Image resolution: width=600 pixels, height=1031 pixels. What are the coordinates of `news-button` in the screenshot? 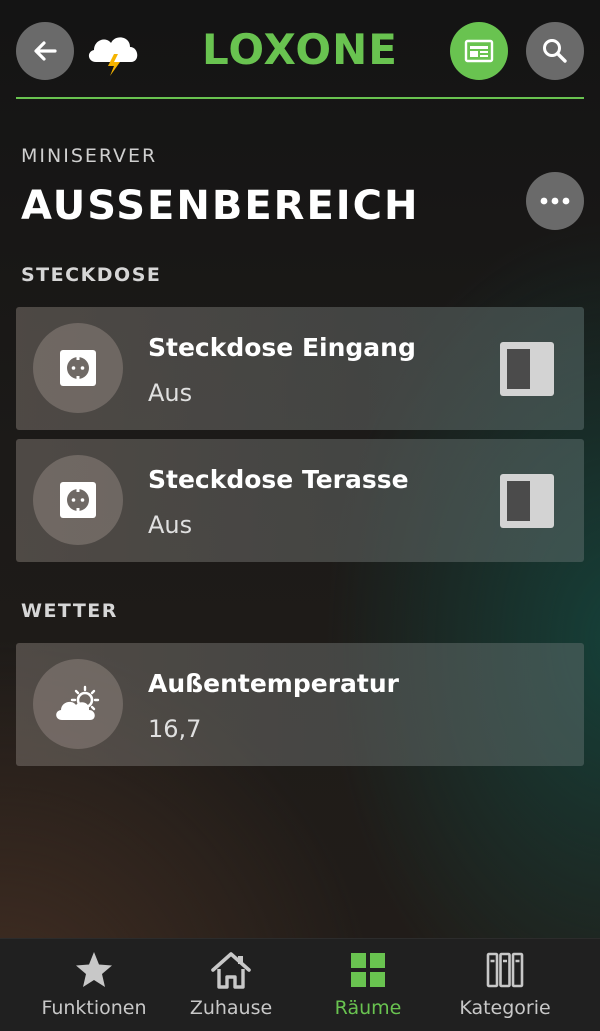 It's located at (479, 51).